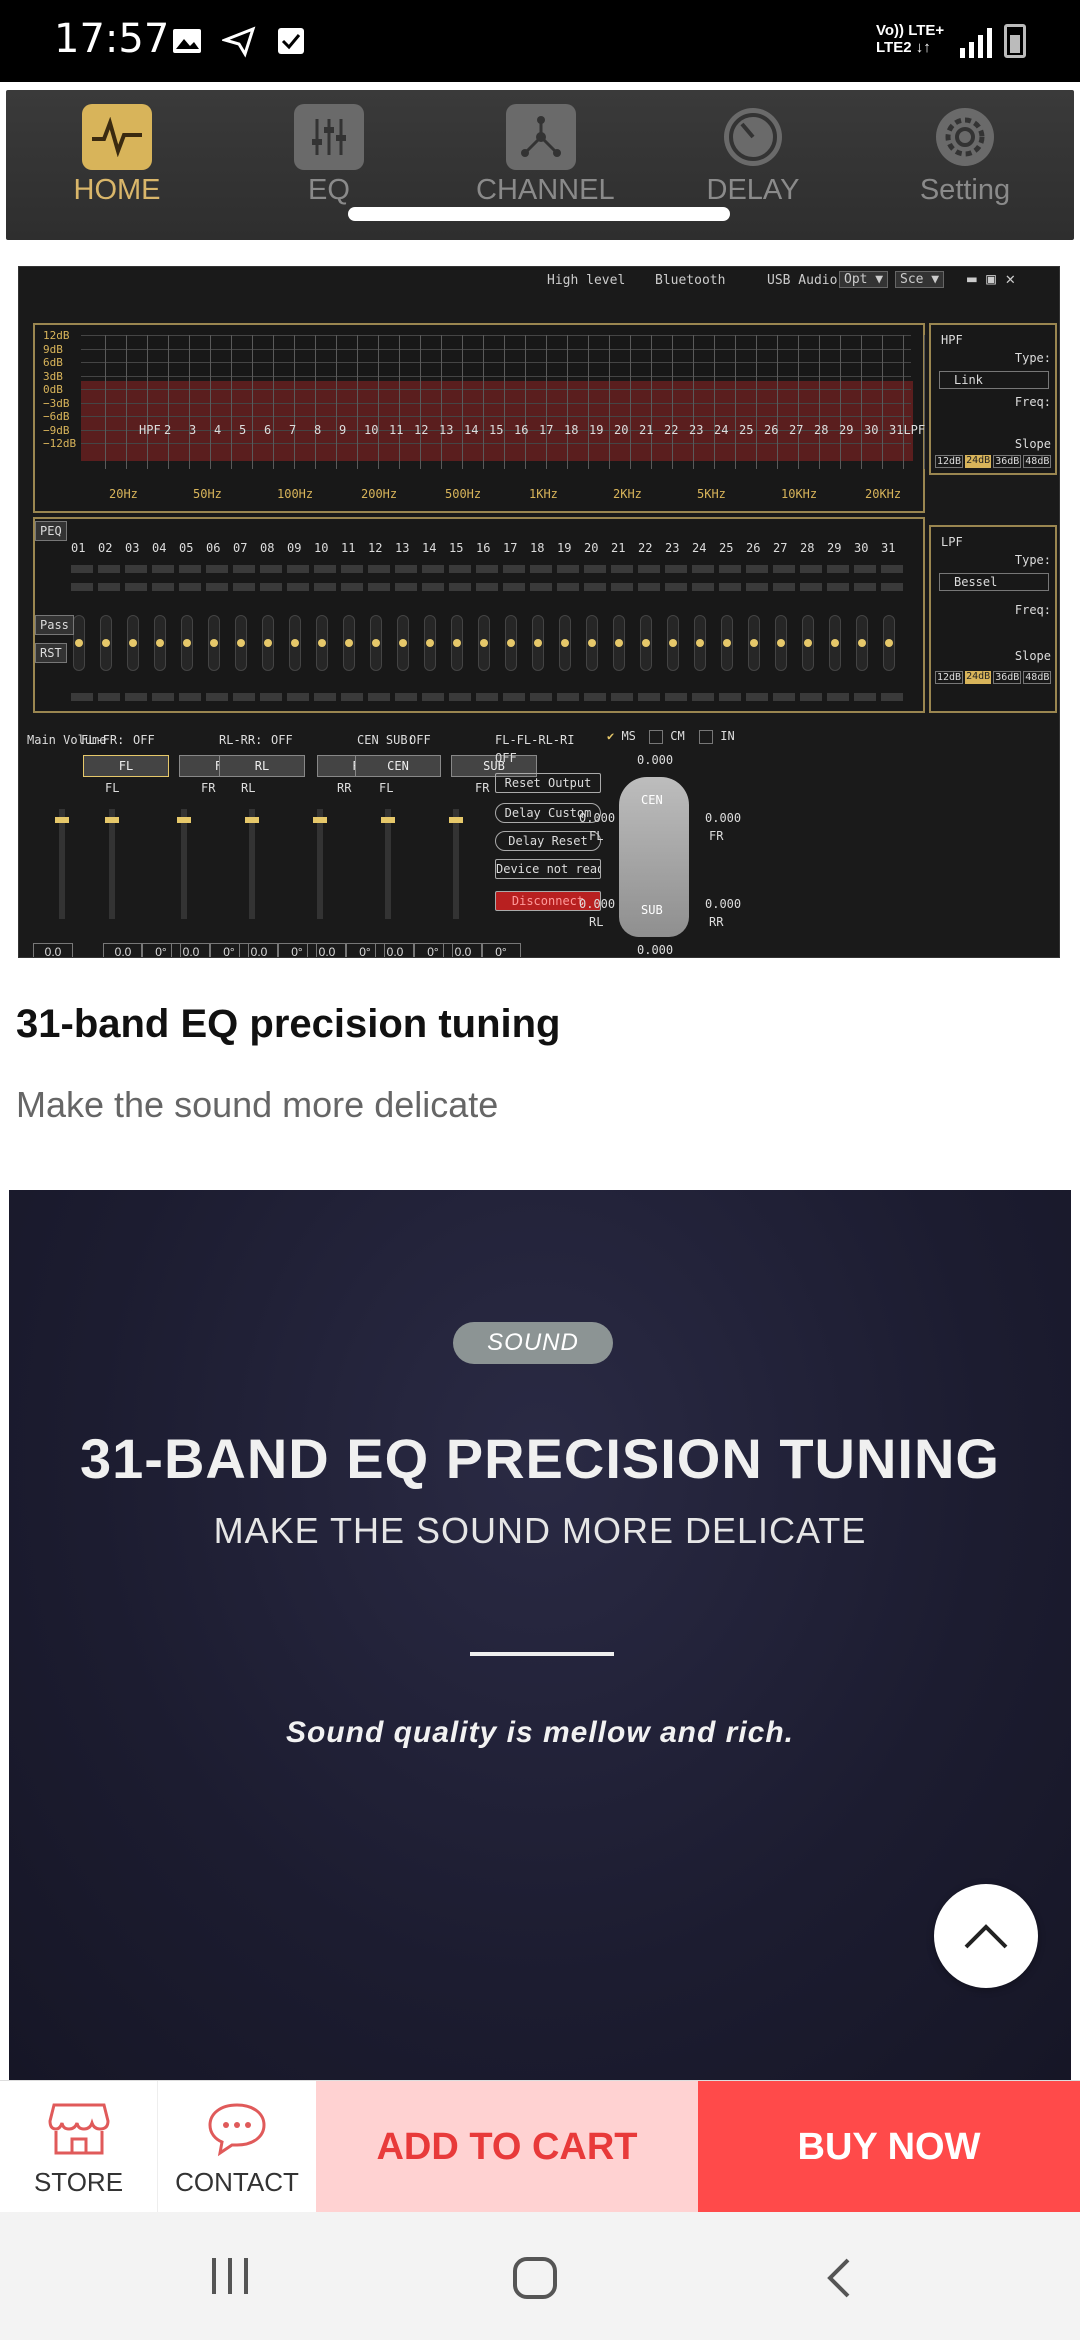  What do you see at coordinates (501, 950) in the screenshot?
I see `channel-phase-value: 0°` at bounding box center [501, 950].